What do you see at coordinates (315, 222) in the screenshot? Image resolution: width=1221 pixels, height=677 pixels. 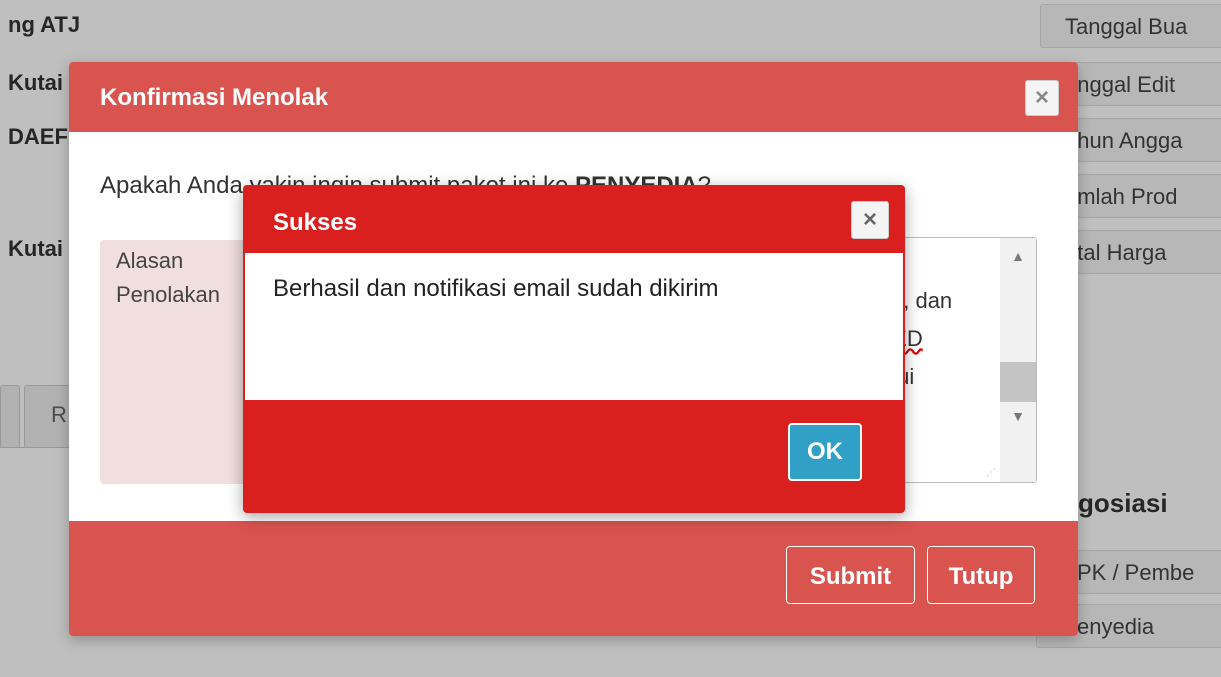 I see `success-modal-title: Sukses` at bounding box center [315, 222].